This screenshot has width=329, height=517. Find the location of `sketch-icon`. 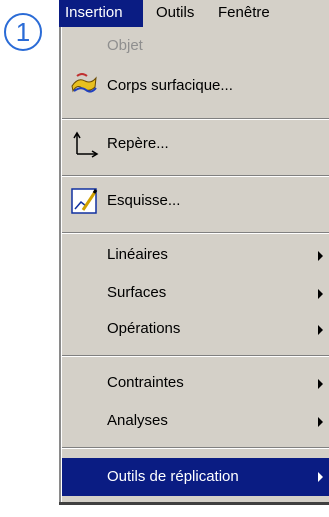

sketch-icon is located at coordinates (84, 201).